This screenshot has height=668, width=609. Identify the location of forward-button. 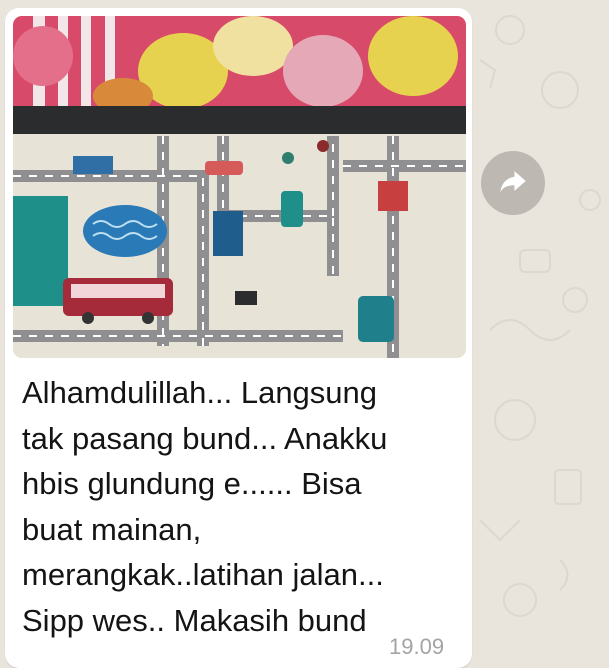
(513, 183).